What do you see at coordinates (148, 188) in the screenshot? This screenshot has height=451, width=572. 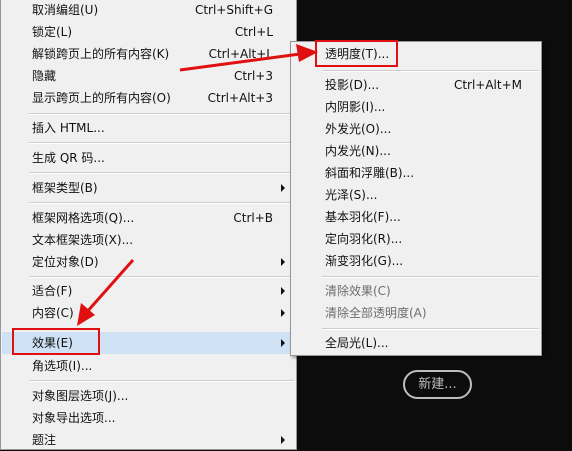 I see `menu-item-frame-type: 框架类型(B)` at bounding box center [148, 188].